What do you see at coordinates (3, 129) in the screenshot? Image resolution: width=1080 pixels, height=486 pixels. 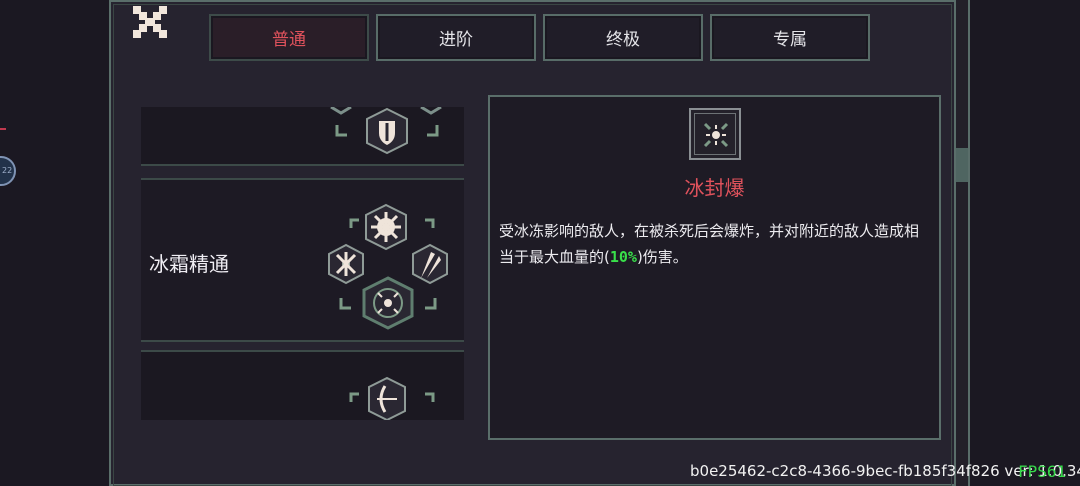 I see `side-indicator` at bounding box center [3, 129].